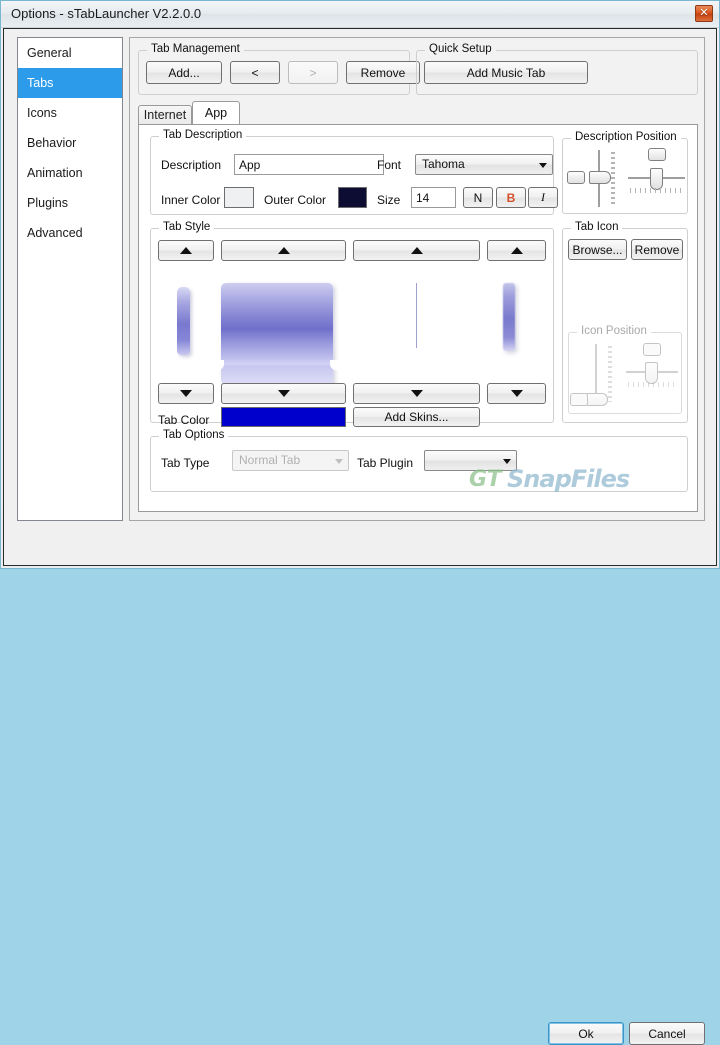 The image size is (720, 1045). I want to click on window-title: Options - sTabLauncher V2.2.0.0, so click(106, 13).